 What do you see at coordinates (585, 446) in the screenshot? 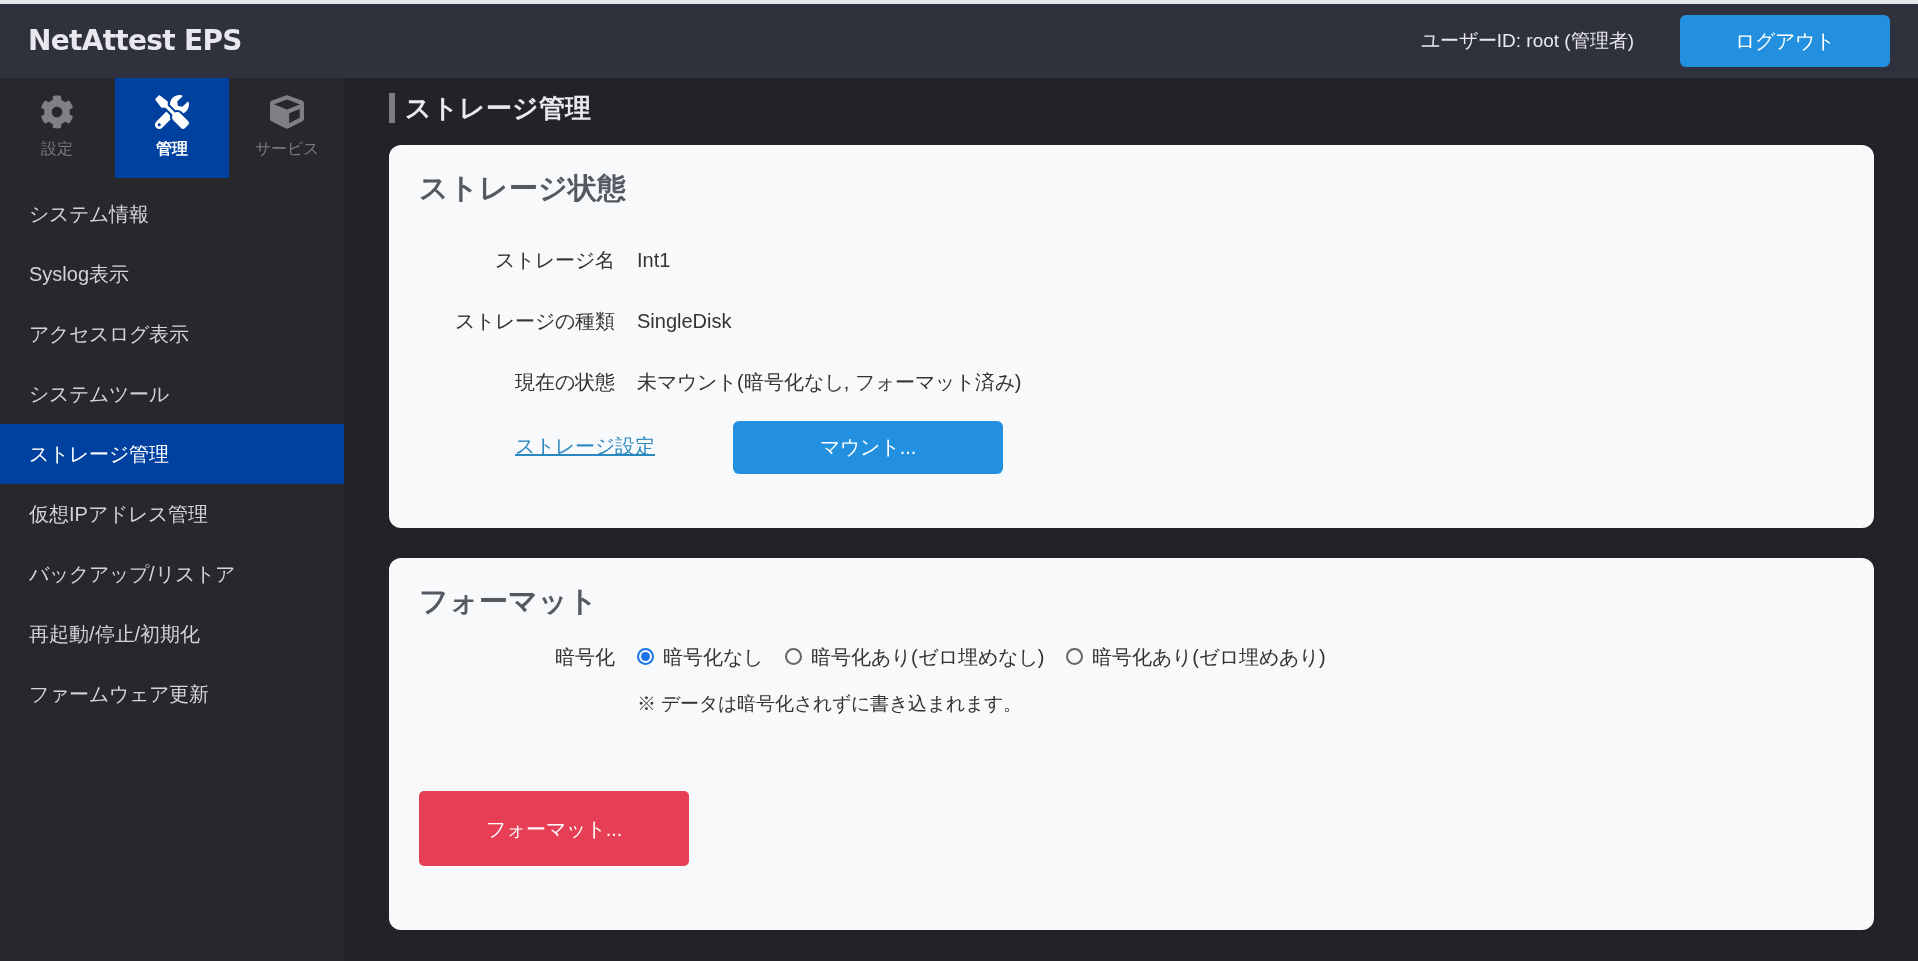
I see `storage-settings-link: ストレージ設定` at bounding box center [585, 446].